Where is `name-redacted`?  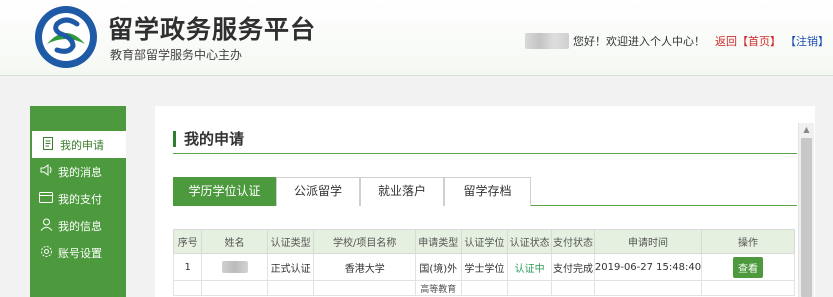
name-redacted is located at coordinates (234, 267).